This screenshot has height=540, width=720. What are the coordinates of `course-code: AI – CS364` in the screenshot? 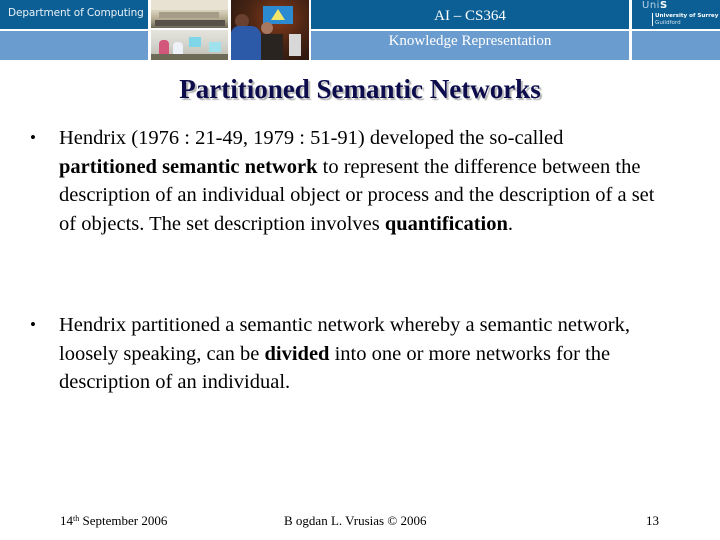 It's located at (470, 16).